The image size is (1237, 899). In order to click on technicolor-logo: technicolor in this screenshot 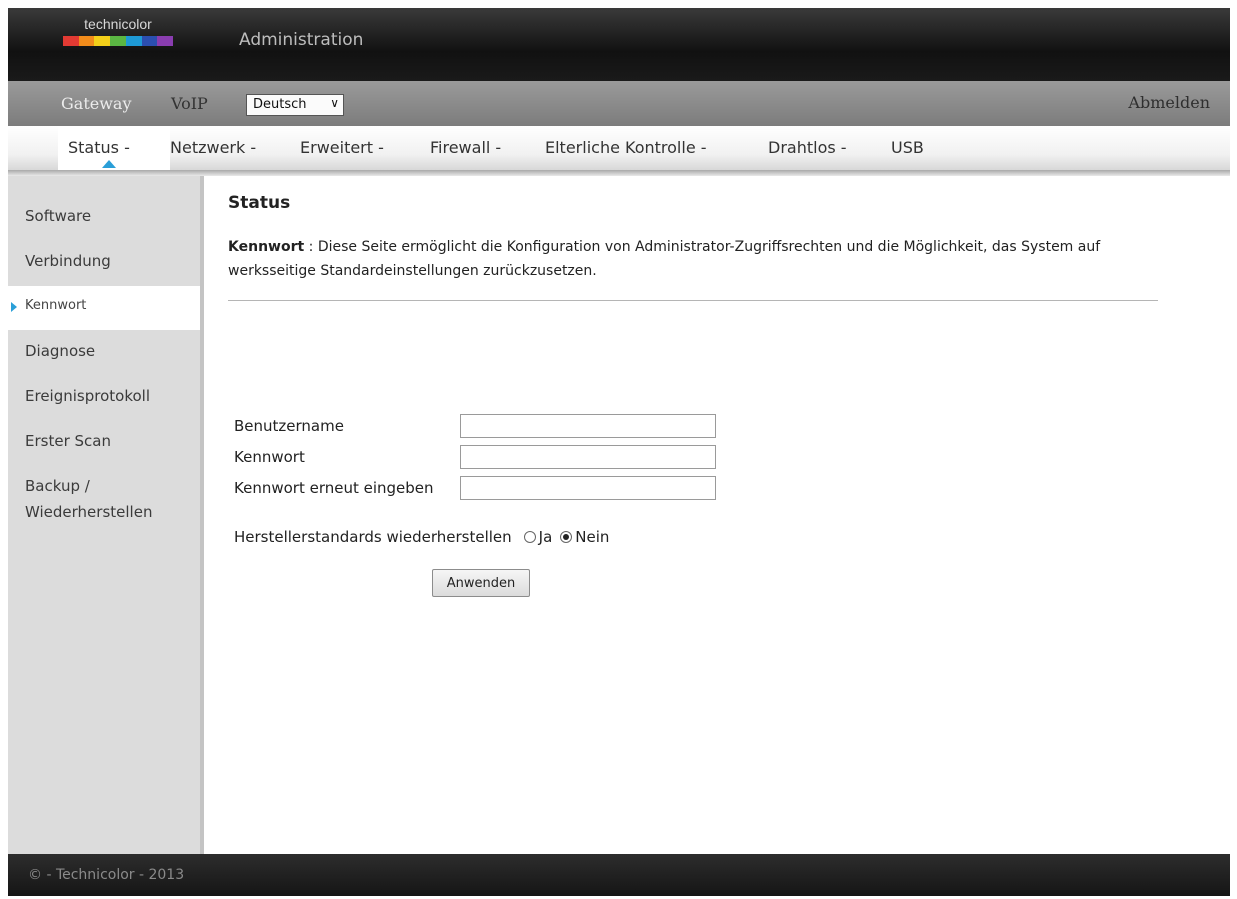, I will do `click(118, 36)`.